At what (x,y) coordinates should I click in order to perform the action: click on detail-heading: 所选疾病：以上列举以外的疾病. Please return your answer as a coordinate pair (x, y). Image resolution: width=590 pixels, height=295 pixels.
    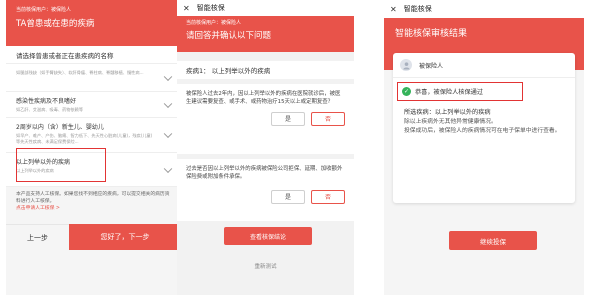
    Looking at the image, I should click on (447, 112).